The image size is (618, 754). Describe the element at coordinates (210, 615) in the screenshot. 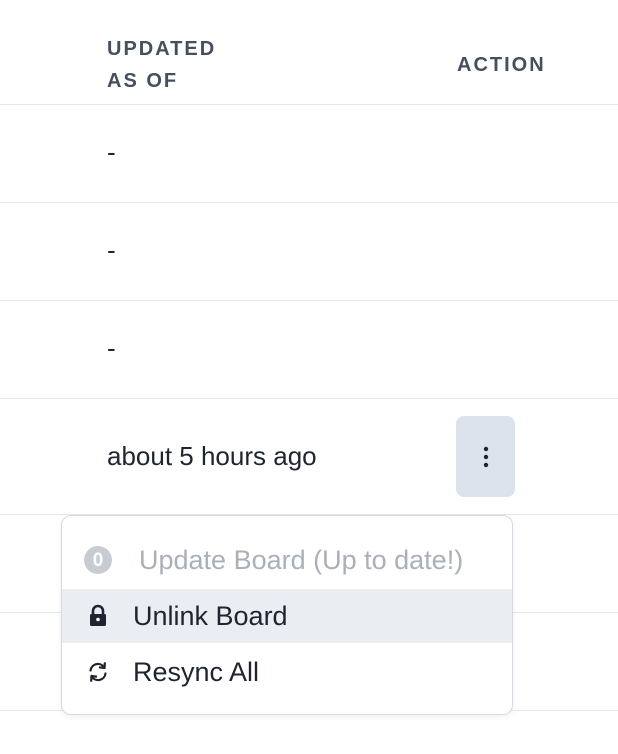

I see `unlink-board-label: Unlink Board` at that location.